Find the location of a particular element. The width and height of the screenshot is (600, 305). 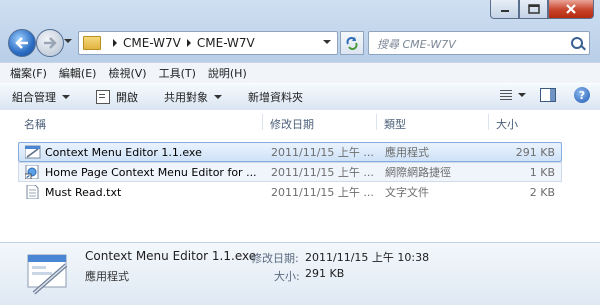

exe-large-icon is located at coordinates (47, 274).